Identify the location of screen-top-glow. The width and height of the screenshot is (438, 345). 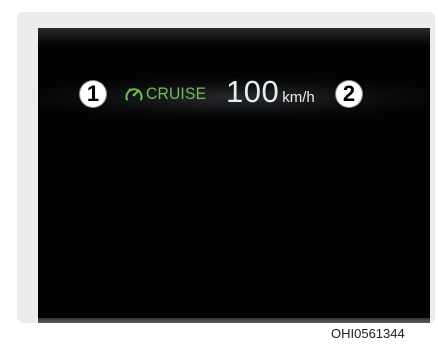
(234, 37).